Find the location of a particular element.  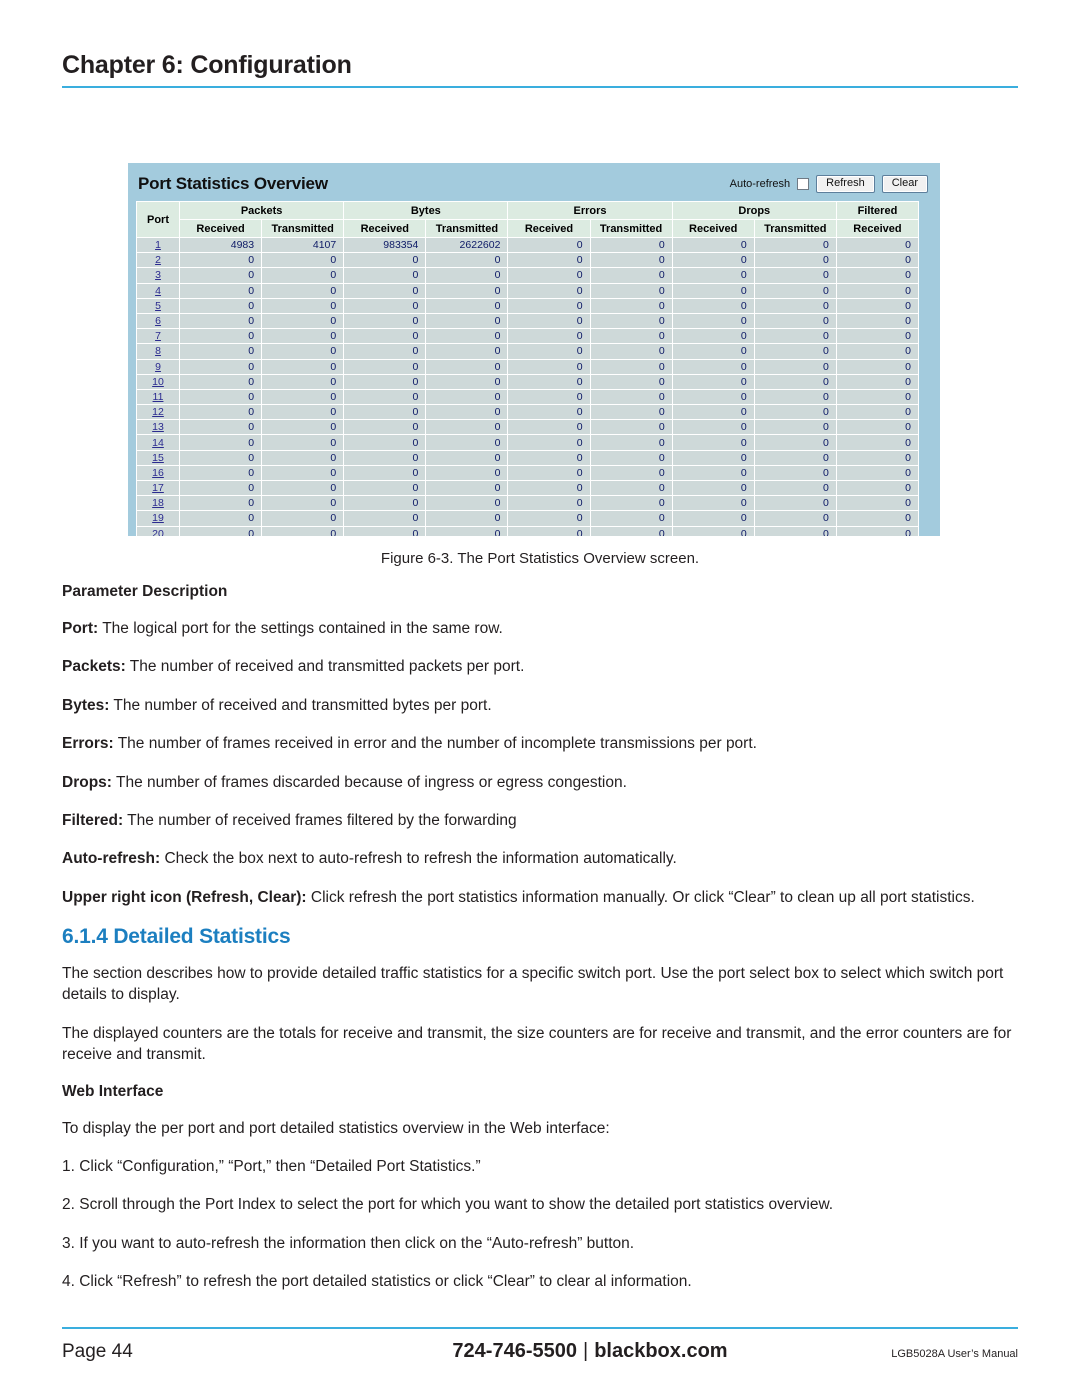

port-link: 15 is located at coordinates (158, 458).